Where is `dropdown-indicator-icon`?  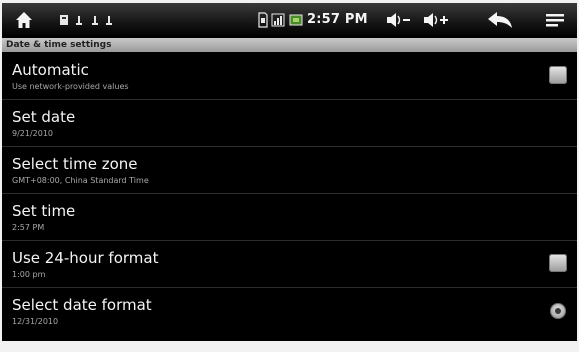
dropdown-indicator-icon is located at coordinates (558, 311).